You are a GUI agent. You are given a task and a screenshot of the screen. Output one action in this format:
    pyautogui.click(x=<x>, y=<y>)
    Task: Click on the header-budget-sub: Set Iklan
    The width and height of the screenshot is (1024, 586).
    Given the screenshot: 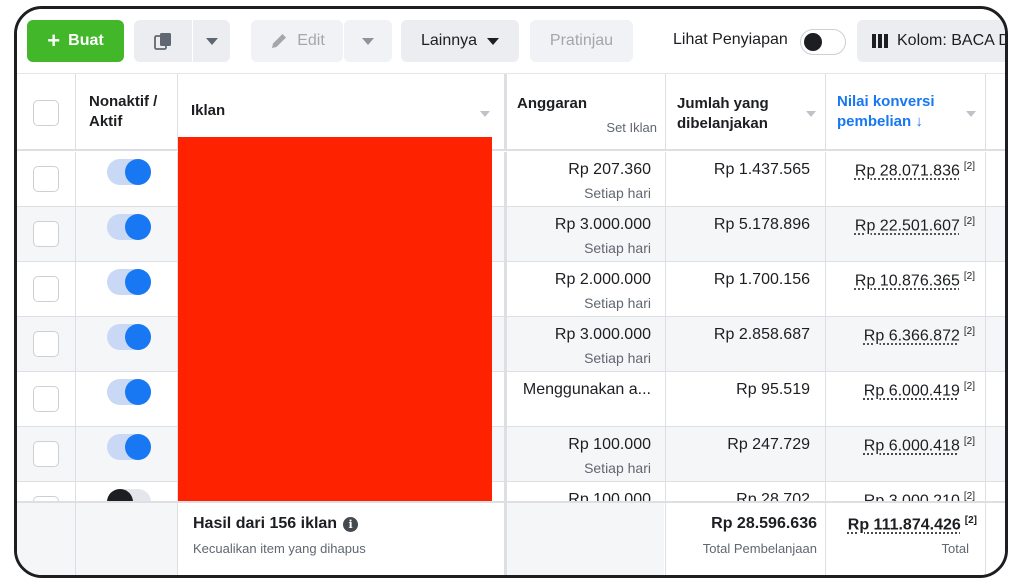 What is the action you would take?
    pyautogui.click(x=631, y=127)
    